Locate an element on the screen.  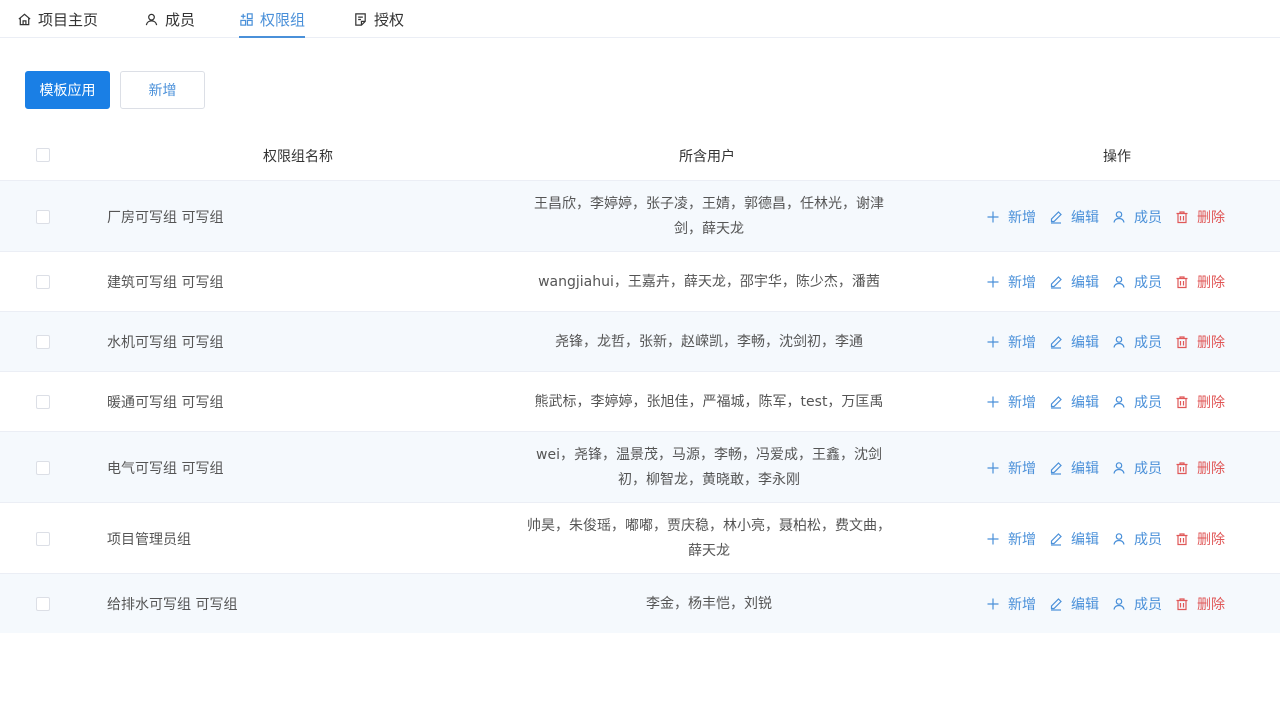
users-line: 尧锋，龙哲，张新，赵嵘凯，李畅，沈剑初，李通 is located at coordinates (709, 341).